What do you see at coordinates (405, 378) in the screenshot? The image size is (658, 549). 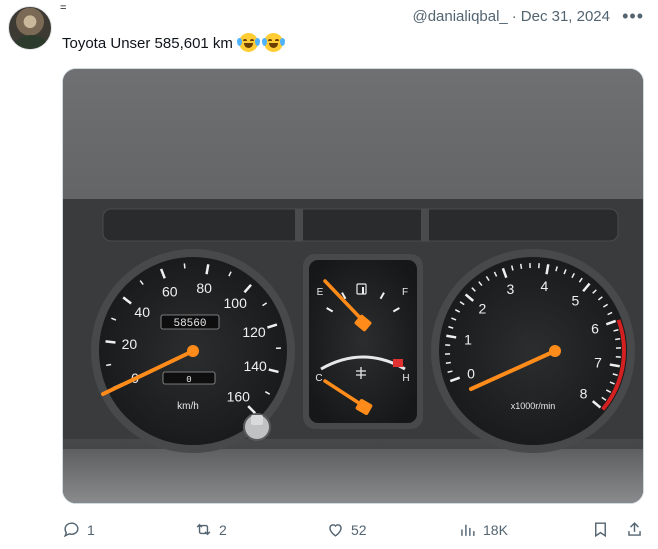 I see `temp-hot-label: H` at bounding box center [405, 378].